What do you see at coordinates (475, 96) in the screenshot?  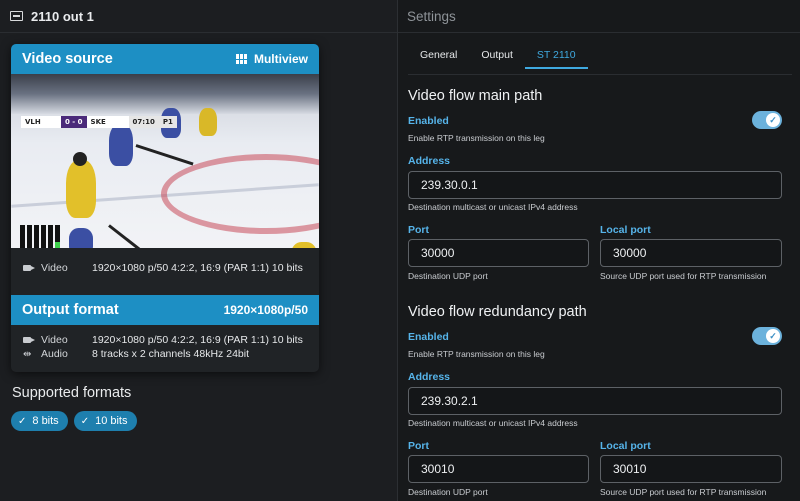 I see `main-path-title: Video flow main path` at bounding box center [475, 96].